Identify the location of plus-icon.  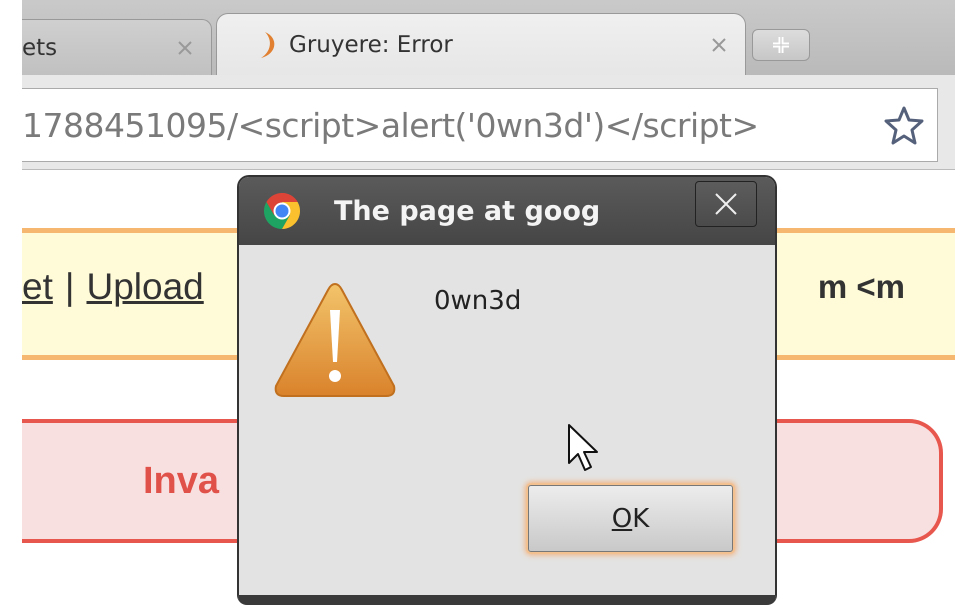
(781, 45).